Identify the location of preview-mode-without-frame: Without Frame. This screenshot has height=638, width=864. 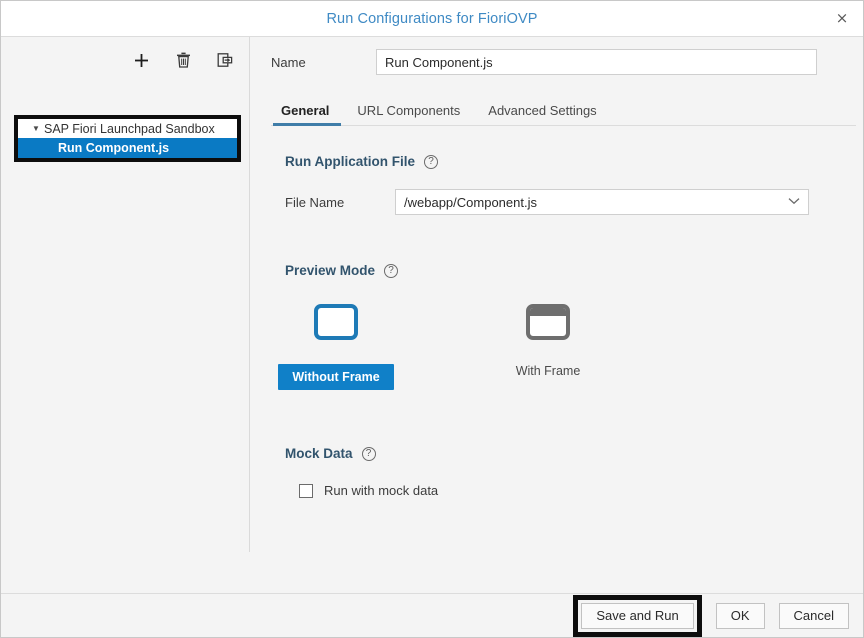
(336, 347).